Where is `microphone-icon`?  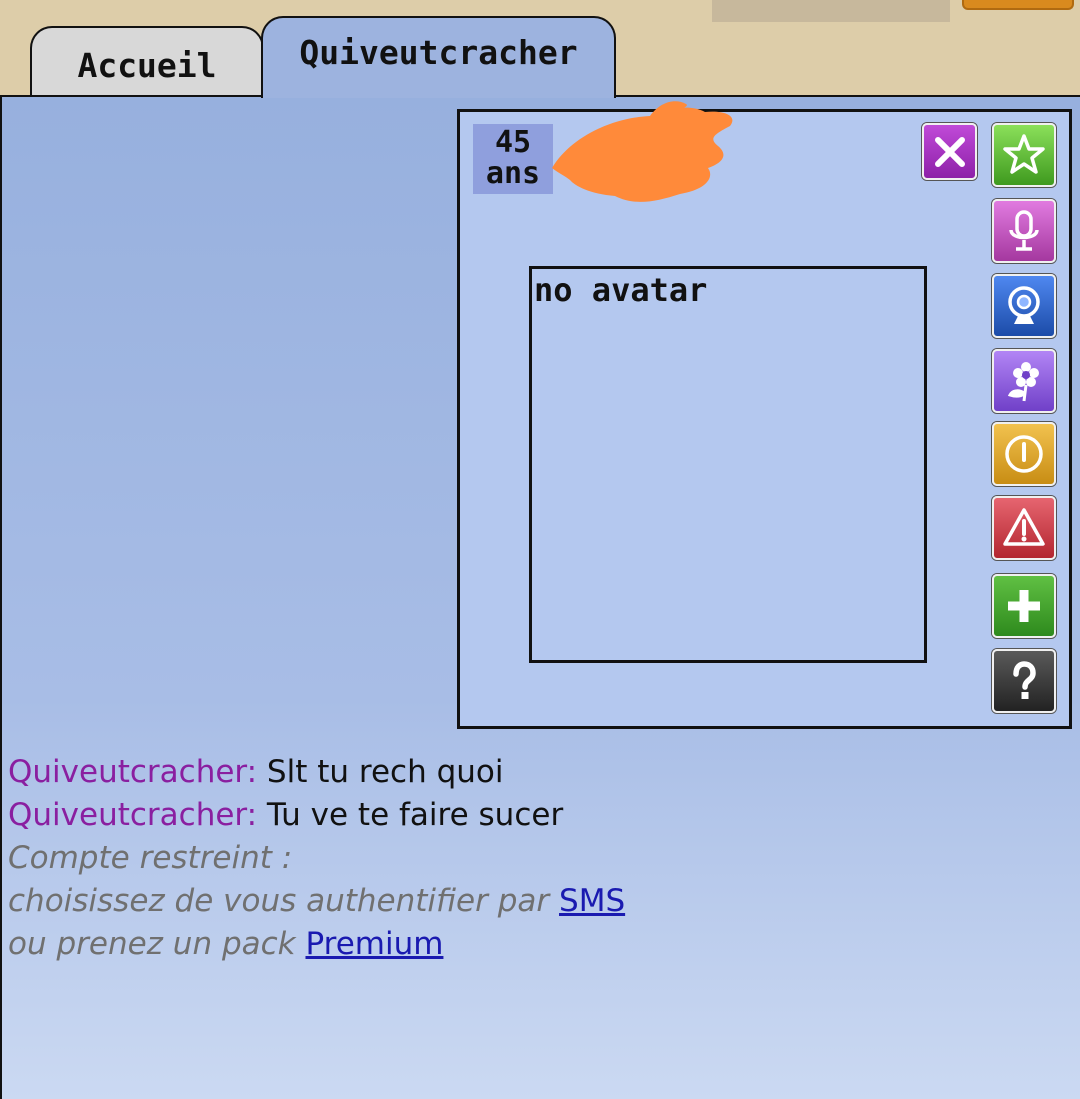
microphone-icon is located at coordinates (1024, 230).